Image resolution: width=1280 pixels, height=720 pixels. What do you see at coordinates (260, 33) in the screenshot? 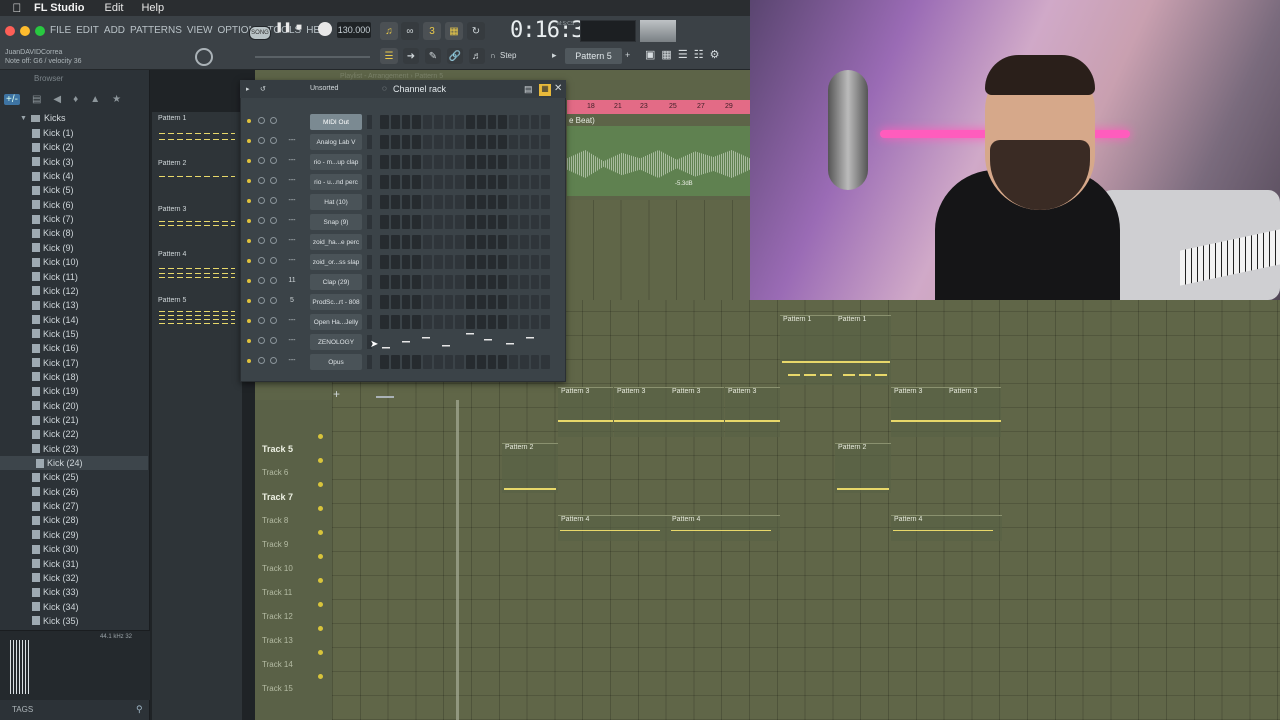
I see `song-mode-toggle: SONG` at bounding box center [260, 33].